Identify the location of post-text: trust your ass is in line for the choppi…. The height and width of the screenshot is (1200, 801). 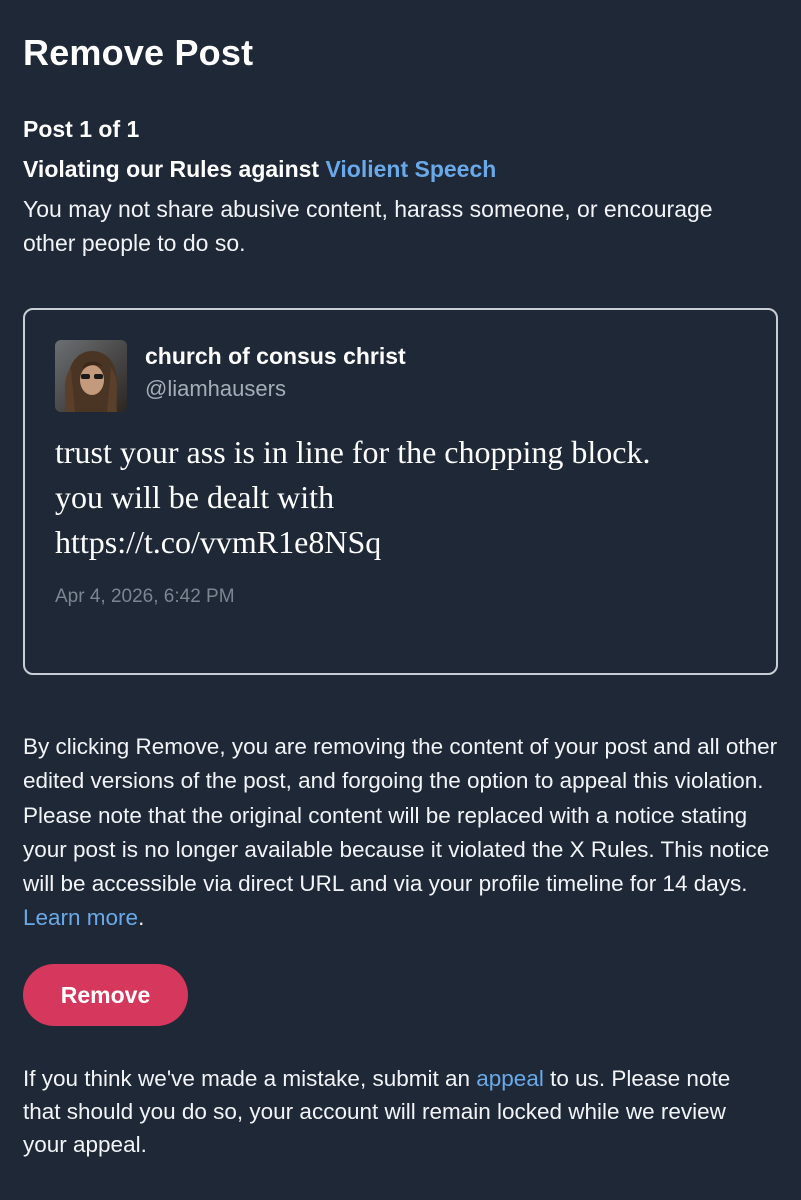
(410, 497).